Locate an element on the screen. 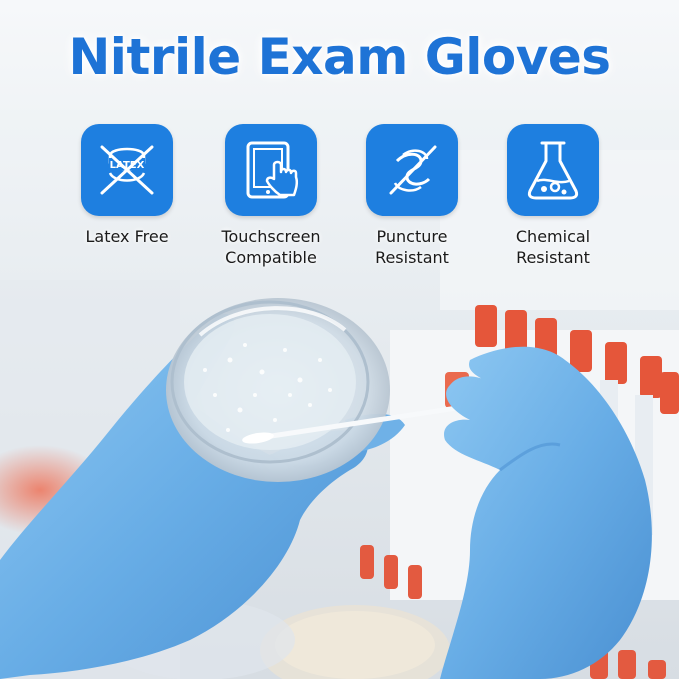 The image size is (679, 679). touchscreen-icon is located at coordinates (272, 170).